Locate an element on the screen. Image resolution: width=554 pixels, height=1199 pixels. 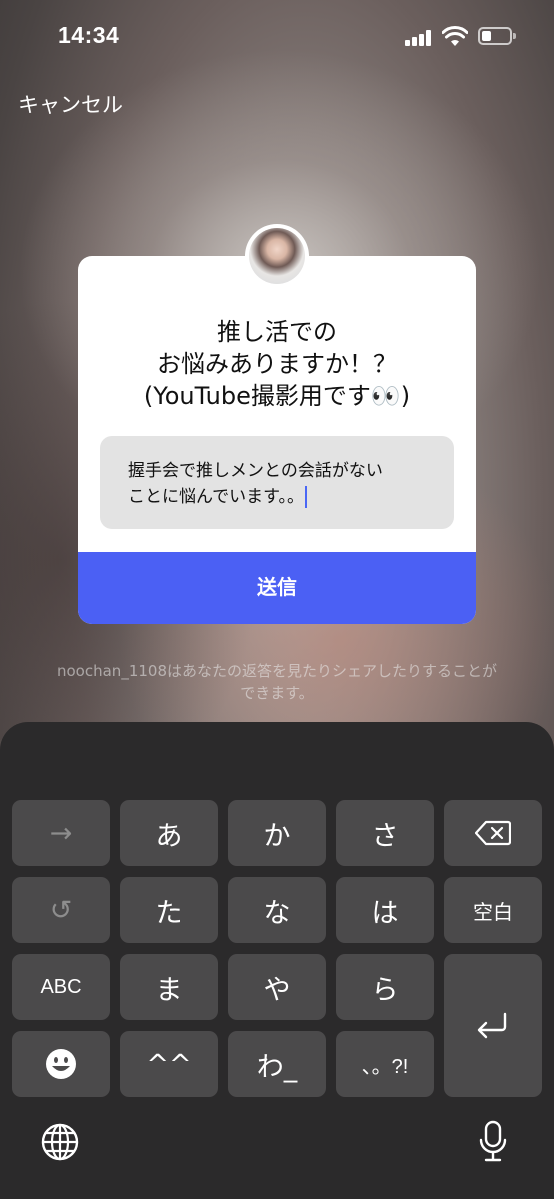
answer-line: ことに悩んでいます。。 is located at coordinates (216, 497).